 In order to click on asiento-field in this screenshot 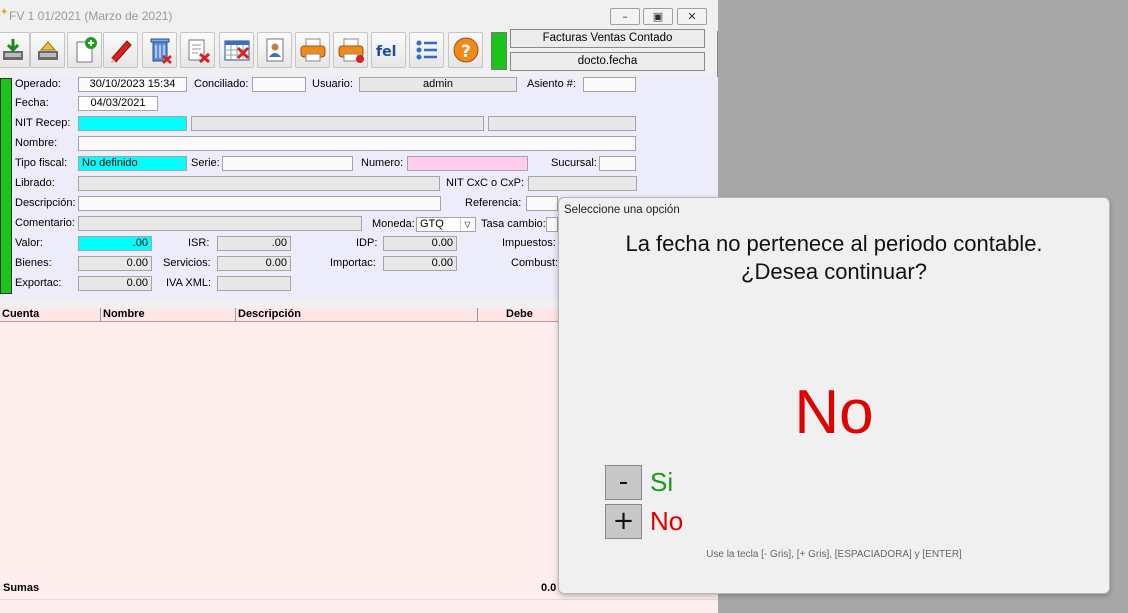, I will do `click(609, 84)`.